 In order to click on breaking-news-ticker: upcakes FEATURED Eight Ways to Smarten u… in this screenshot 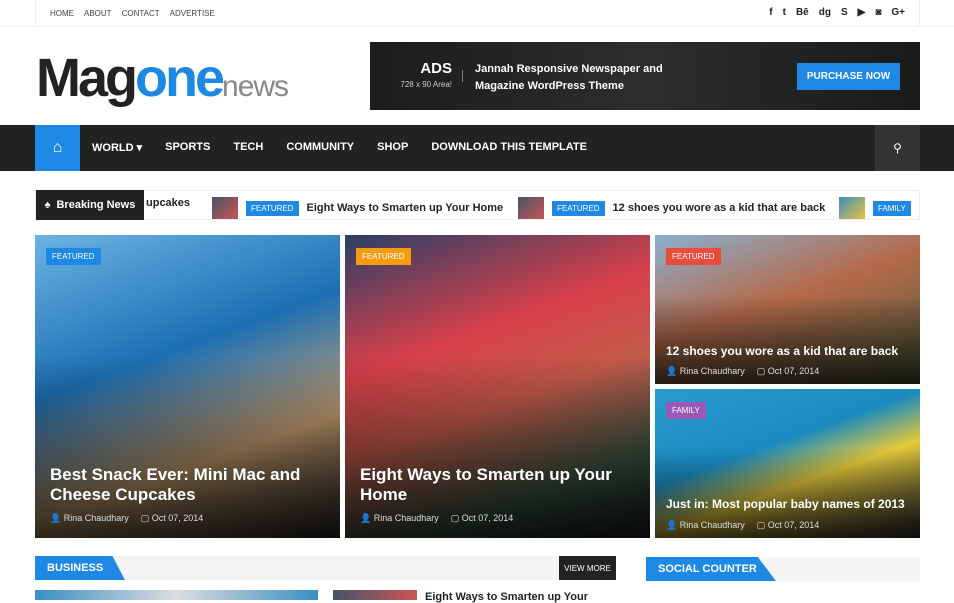, I will do `click(477, 205)`.